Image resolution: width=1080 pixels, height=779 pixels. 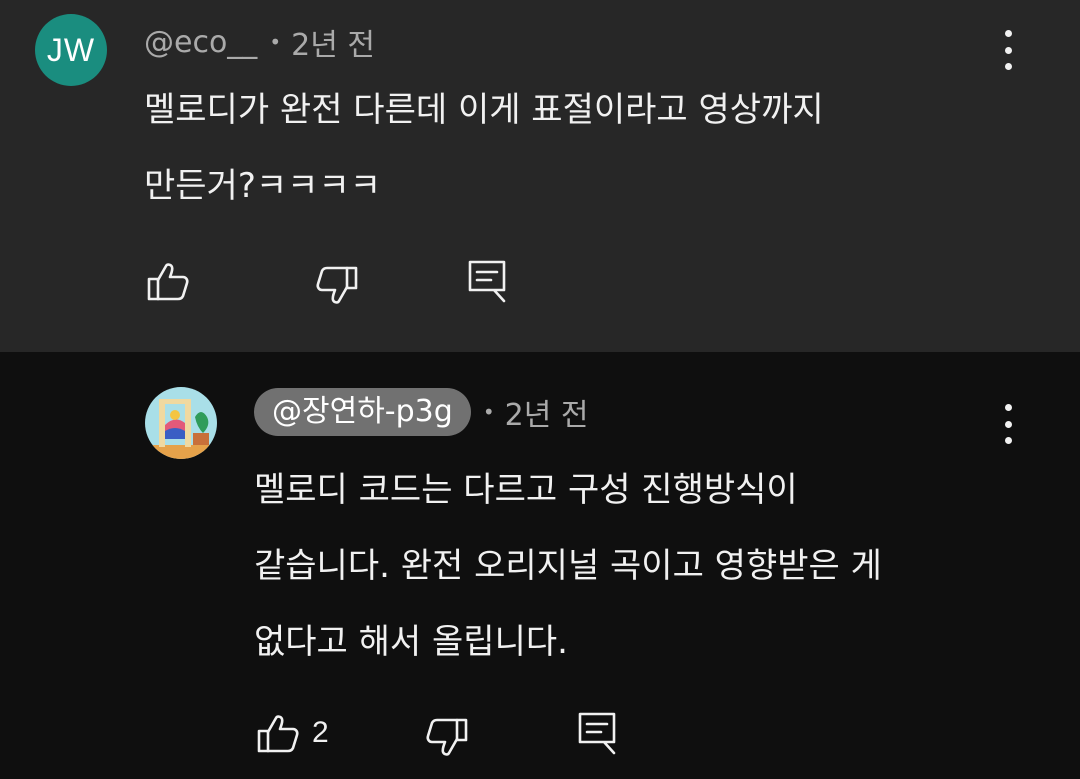 I want to click on comment-text-line: 멜로디 코드는 다르고 구성 진행방식이, so click(x=526, y=490).